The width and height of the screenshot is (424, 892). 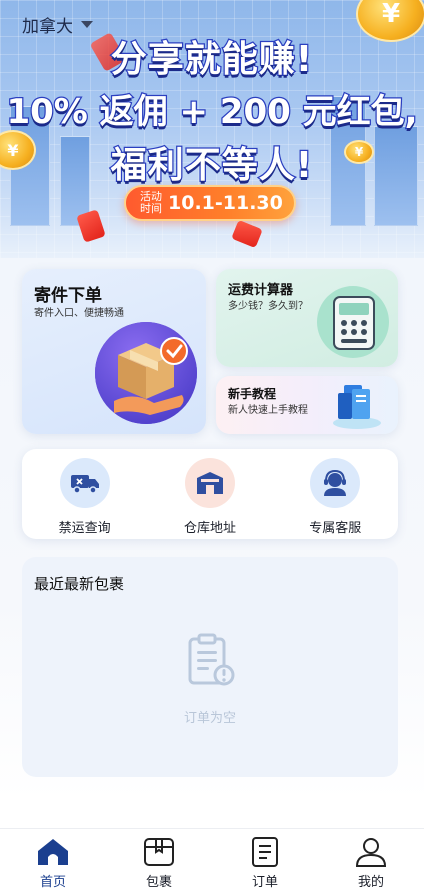 What do you see at coordinates (307, 318) in the screenshot?
I see `freight-calculator-card: 运费计算器 多少钱？多久到？` at bounding box center [307, 318].